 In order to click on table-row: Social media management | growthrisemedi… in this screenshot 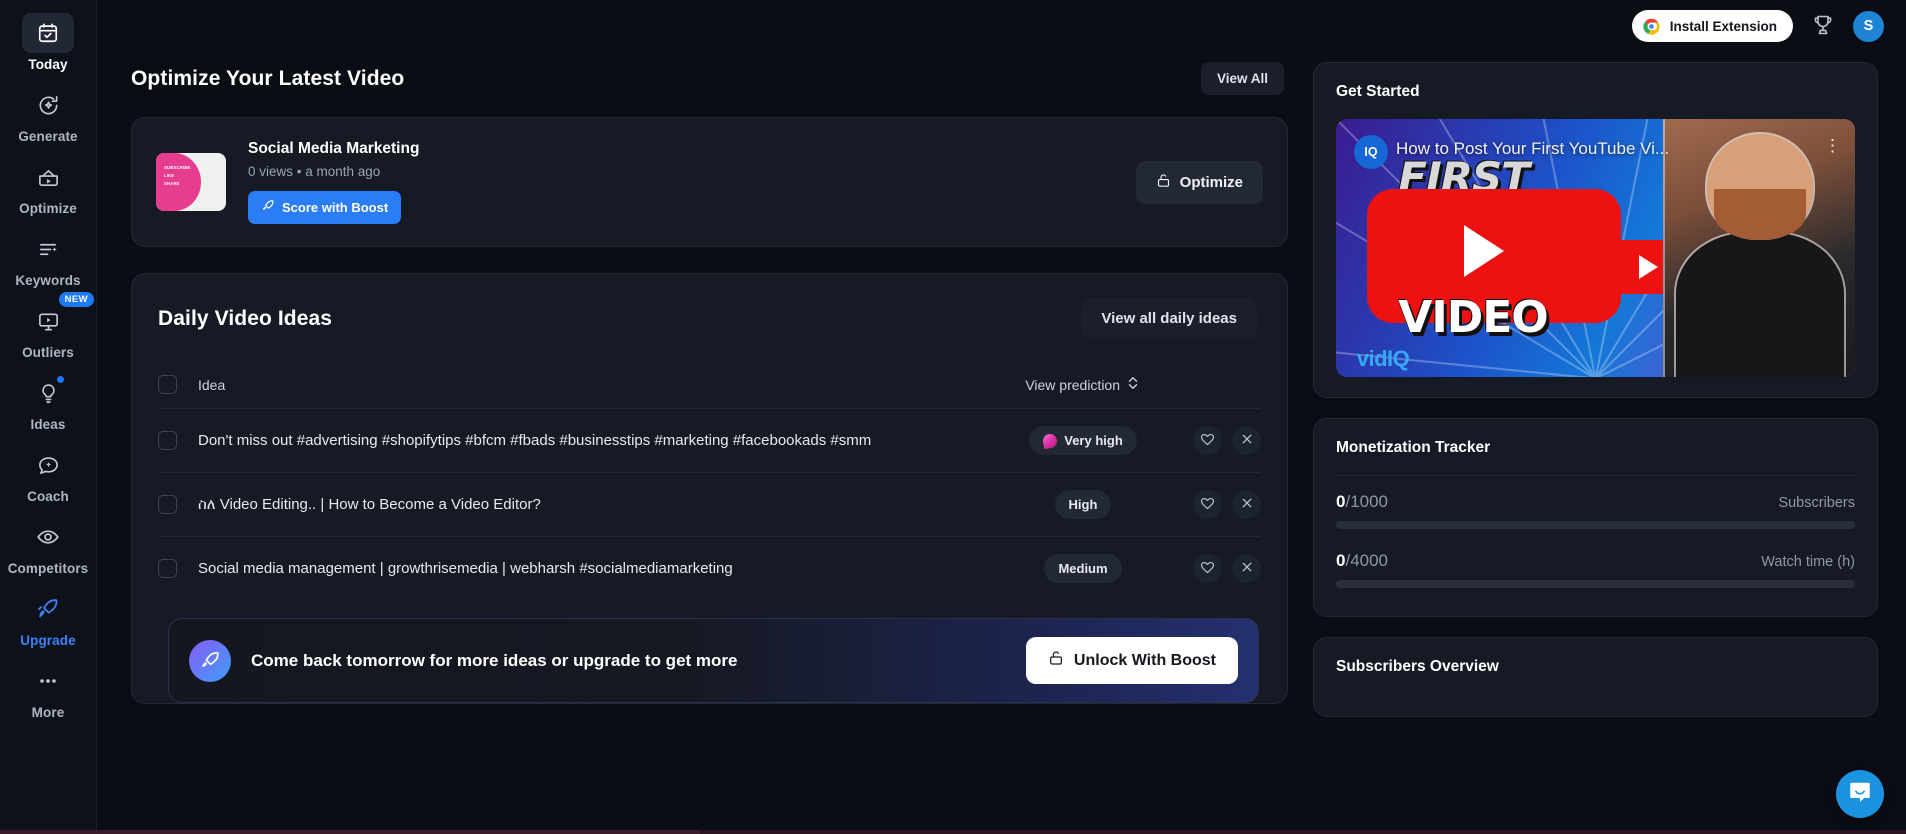, I will do `click(709, 568)`.